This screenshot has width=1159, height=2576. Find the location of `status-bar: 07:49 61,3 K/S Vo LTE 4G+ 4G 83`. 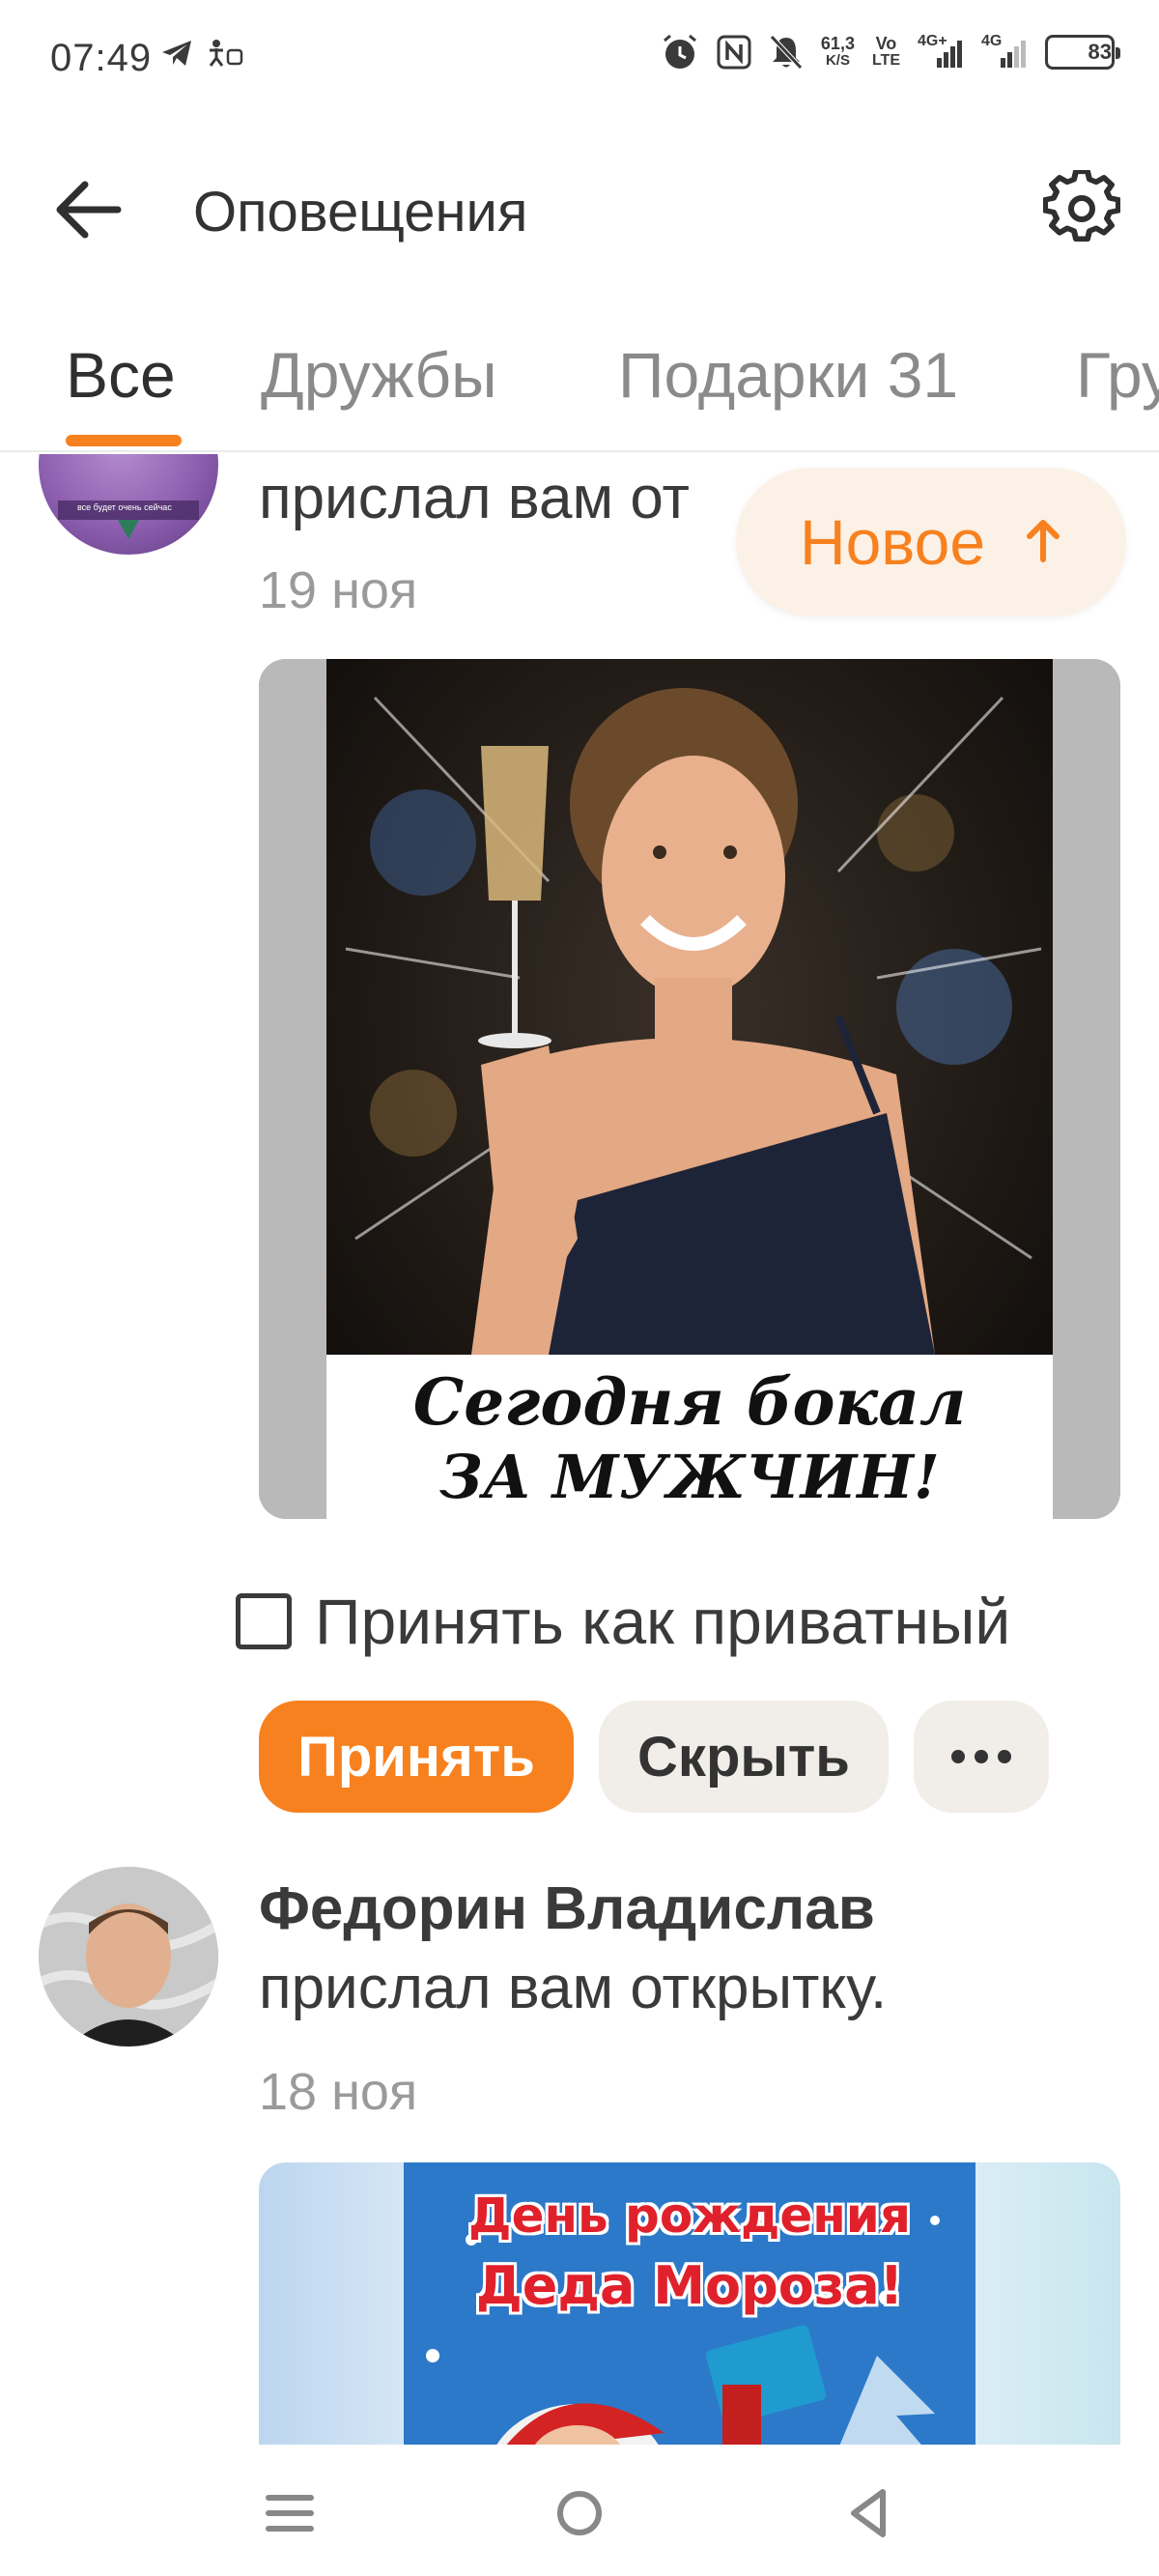

status-bar: 07:49 61,3 K/S Vo LTE 4G+ 4G 83 is located at coordinates (579, 58).